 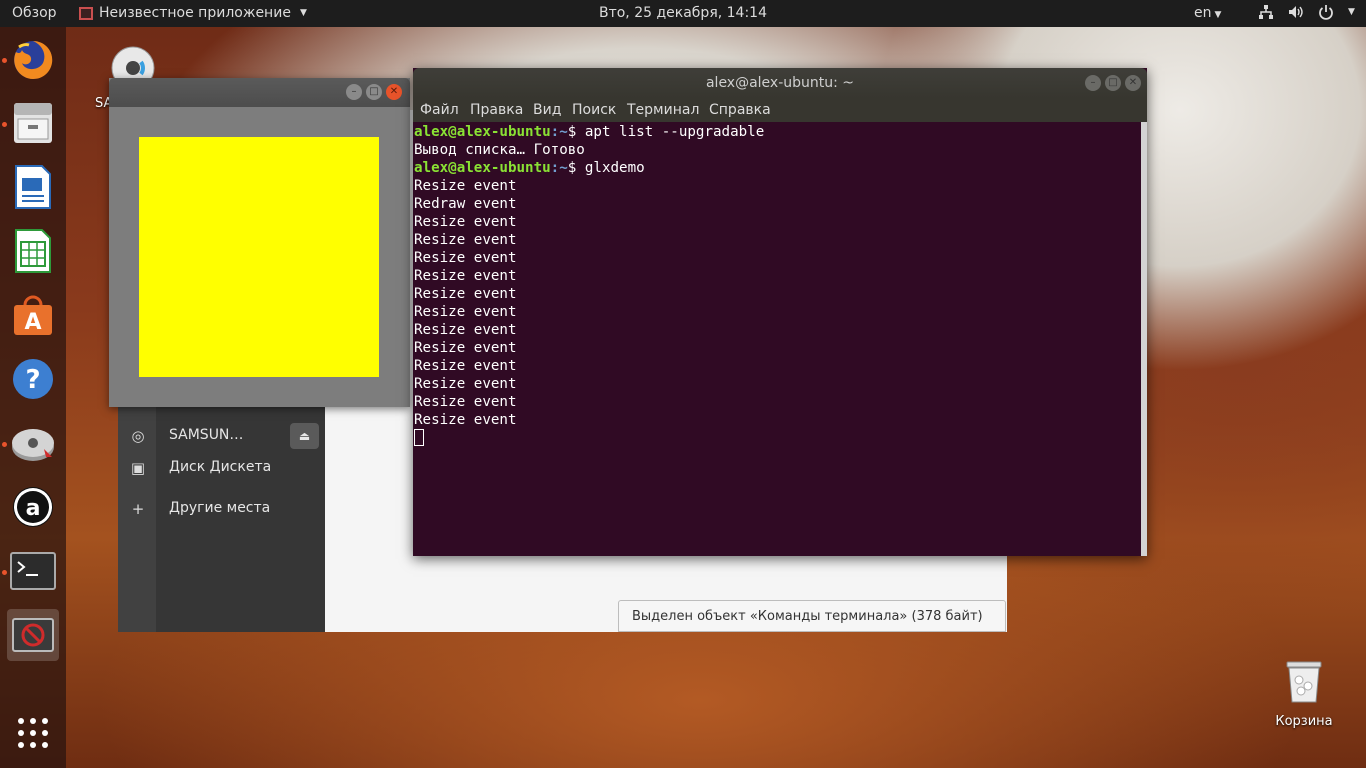 What do you see at coordinates (465, 204) in the screenshot?
I see `terminal-line: Redraw event` at bounding box center [465, 204].